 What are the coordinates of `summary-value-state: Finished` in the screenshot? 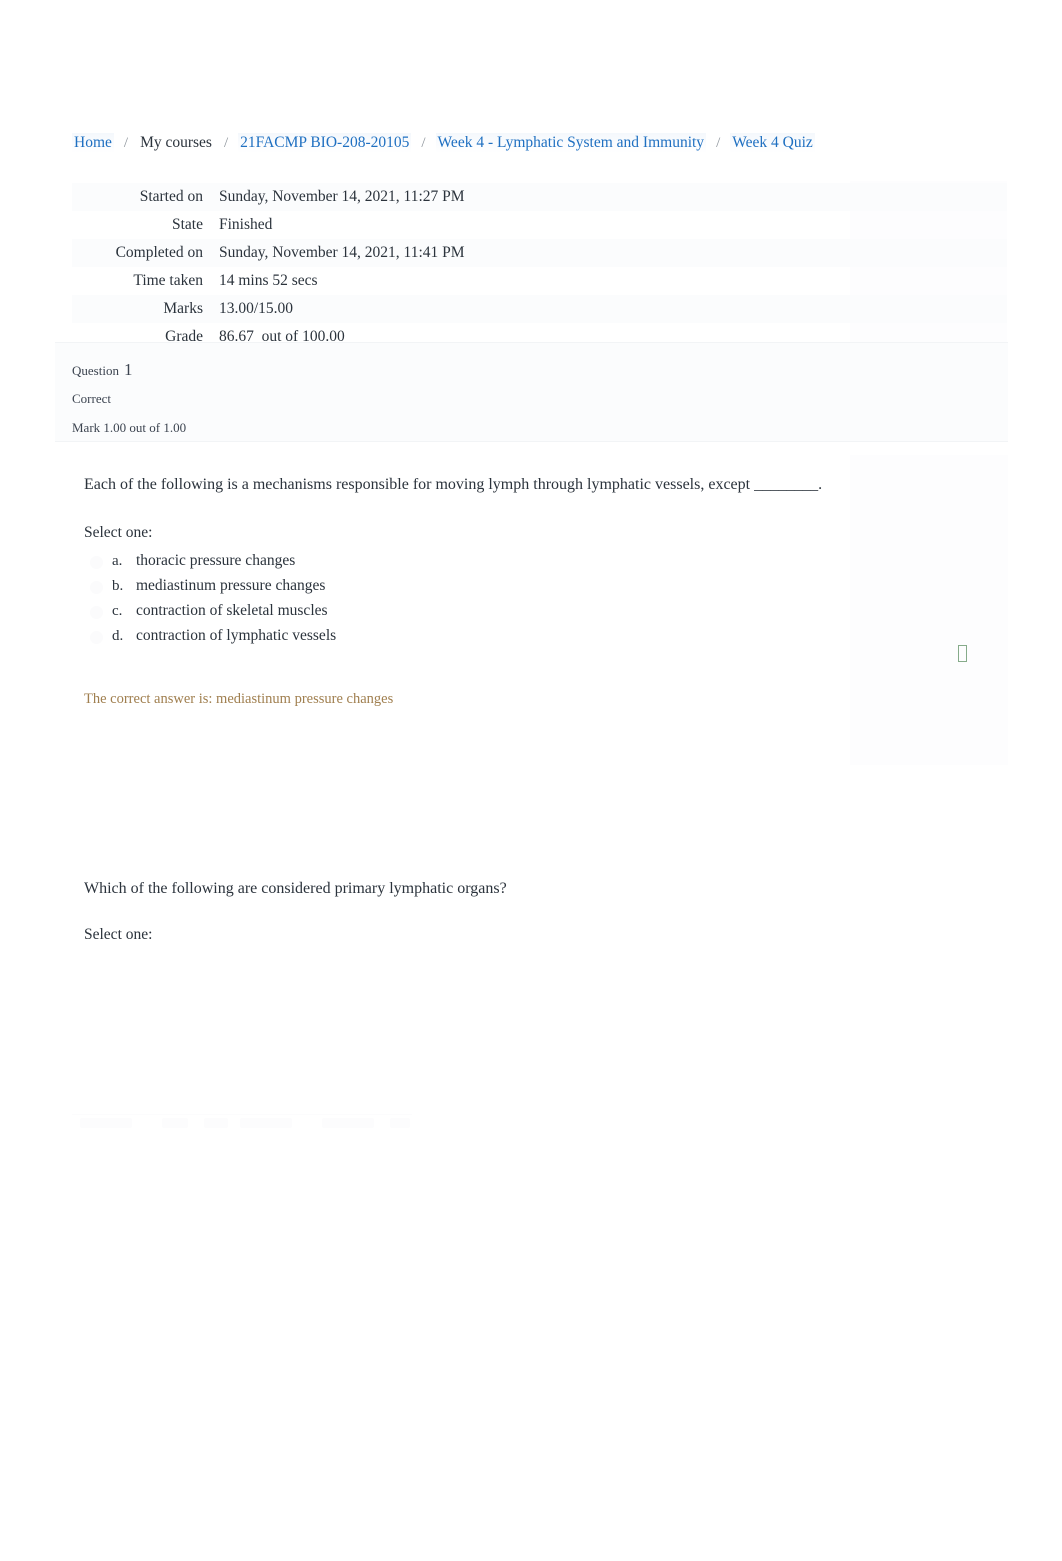 It's located at (246, 224).